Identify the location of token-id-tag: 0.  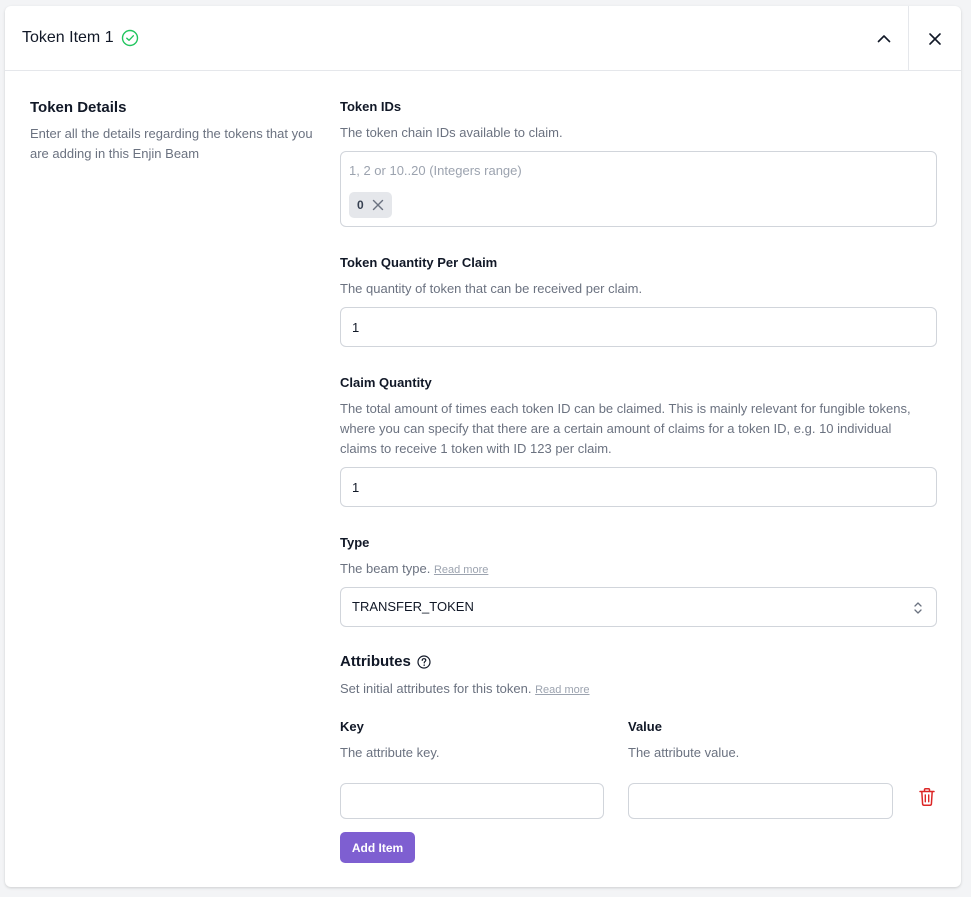
(370, 205).